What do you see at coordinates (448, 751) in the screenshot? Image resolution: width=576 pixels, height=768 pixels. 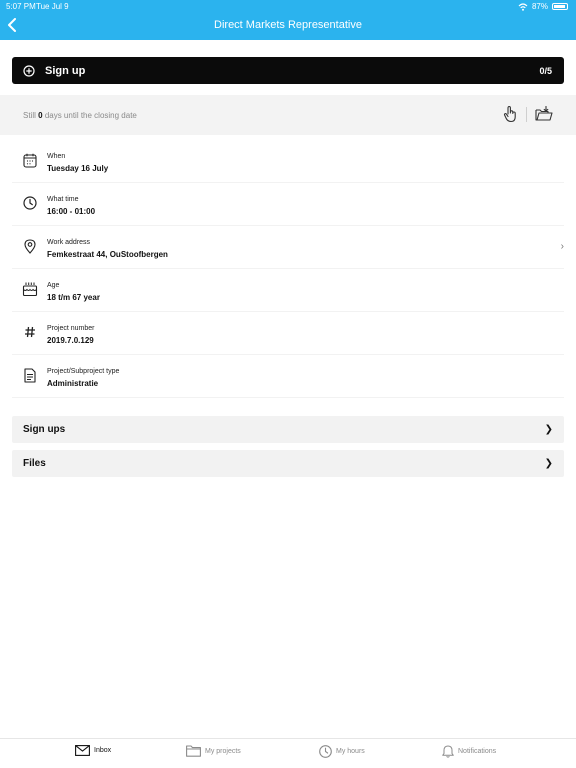 I see `bell-icon` at bounding box center [448, 751].